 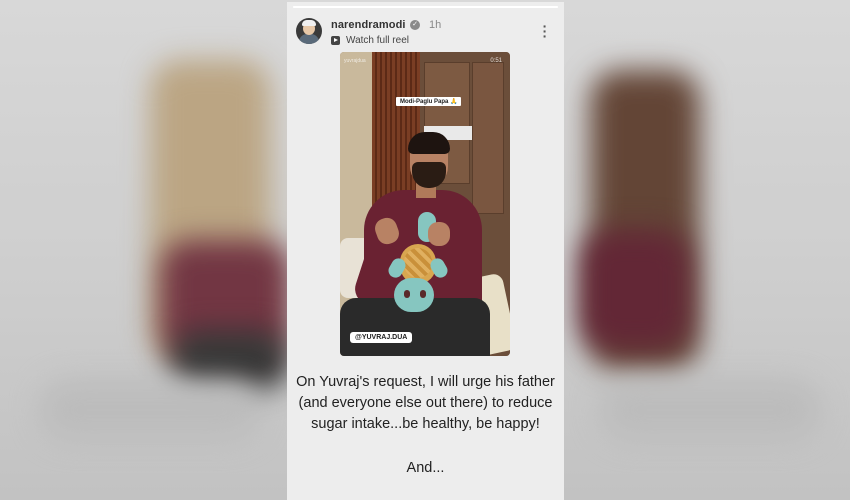 What do you see at coordinates (355, 61) in the screenshot?
I see `video-watermark: yuvrajdua` at bounding box center [355, 61].